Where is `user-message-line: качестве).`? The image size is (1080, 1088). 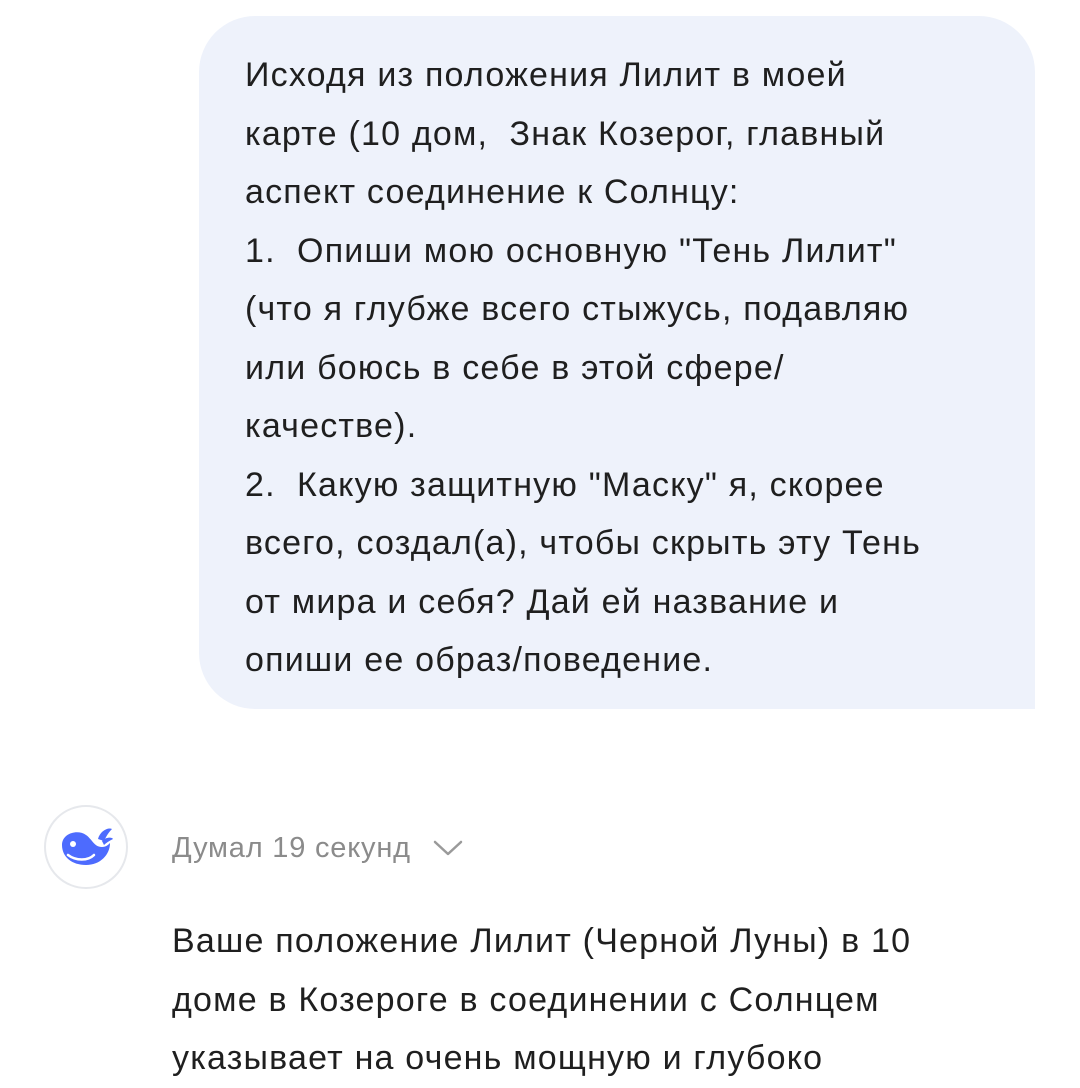
user-message-line: качестве). is located at coordinates (331, 426).